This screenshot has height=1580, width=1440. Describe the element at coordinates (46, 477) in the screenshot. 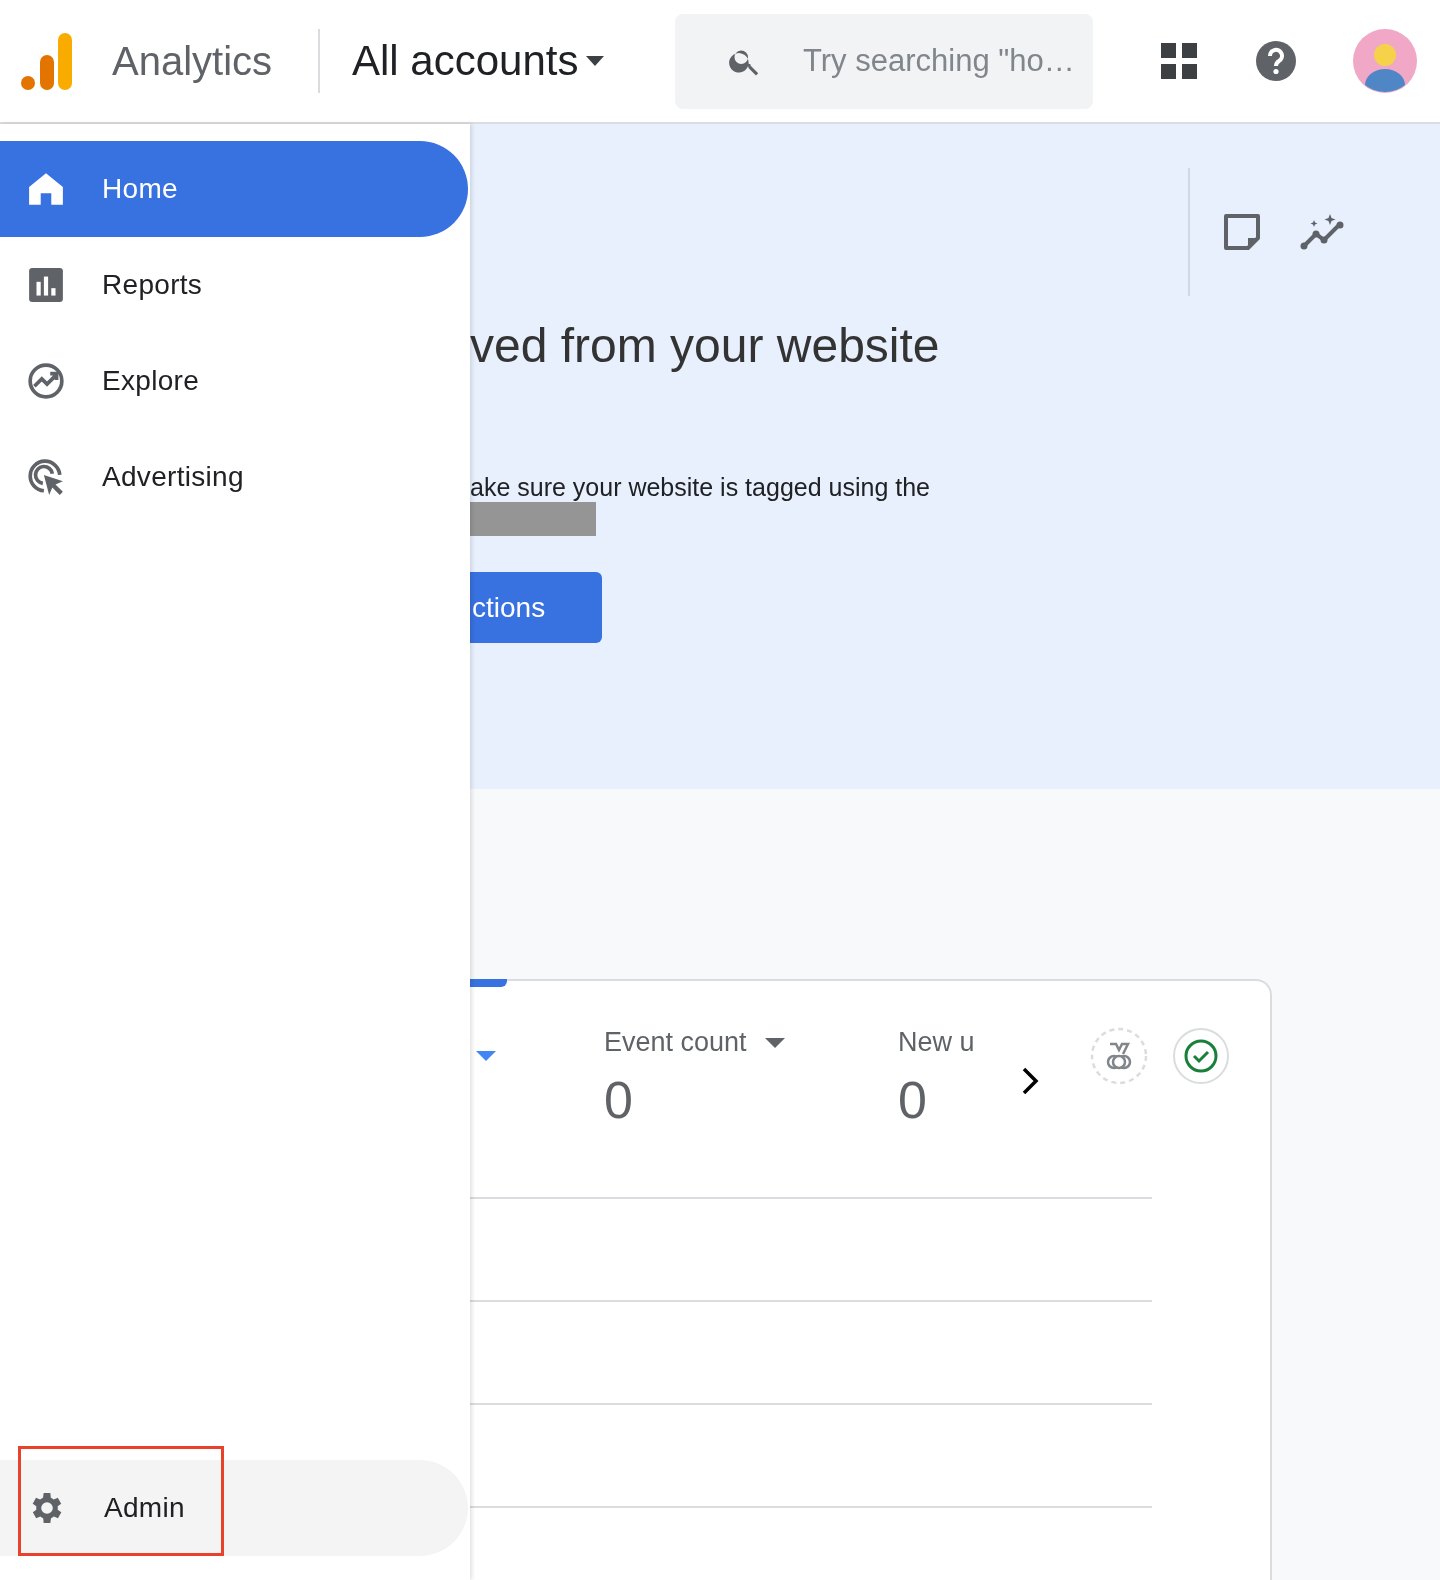

I see `target-cursor-icon` at that location.